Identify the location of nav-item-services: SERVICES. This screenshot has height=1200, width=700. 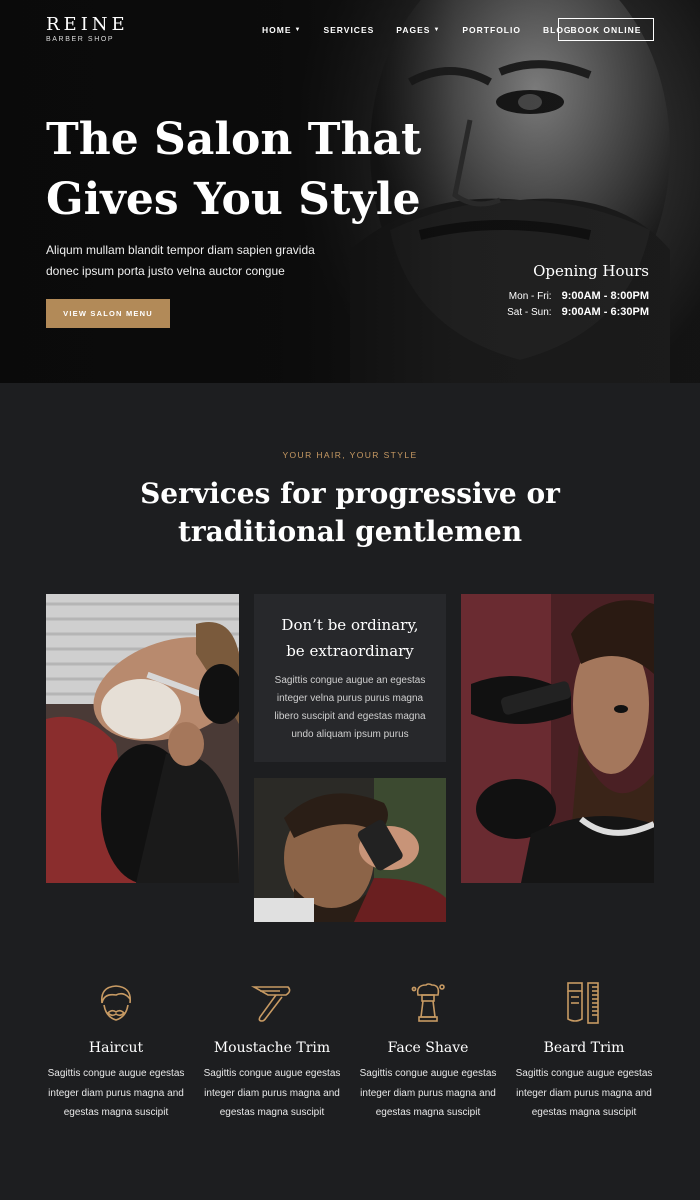
(348, 30).